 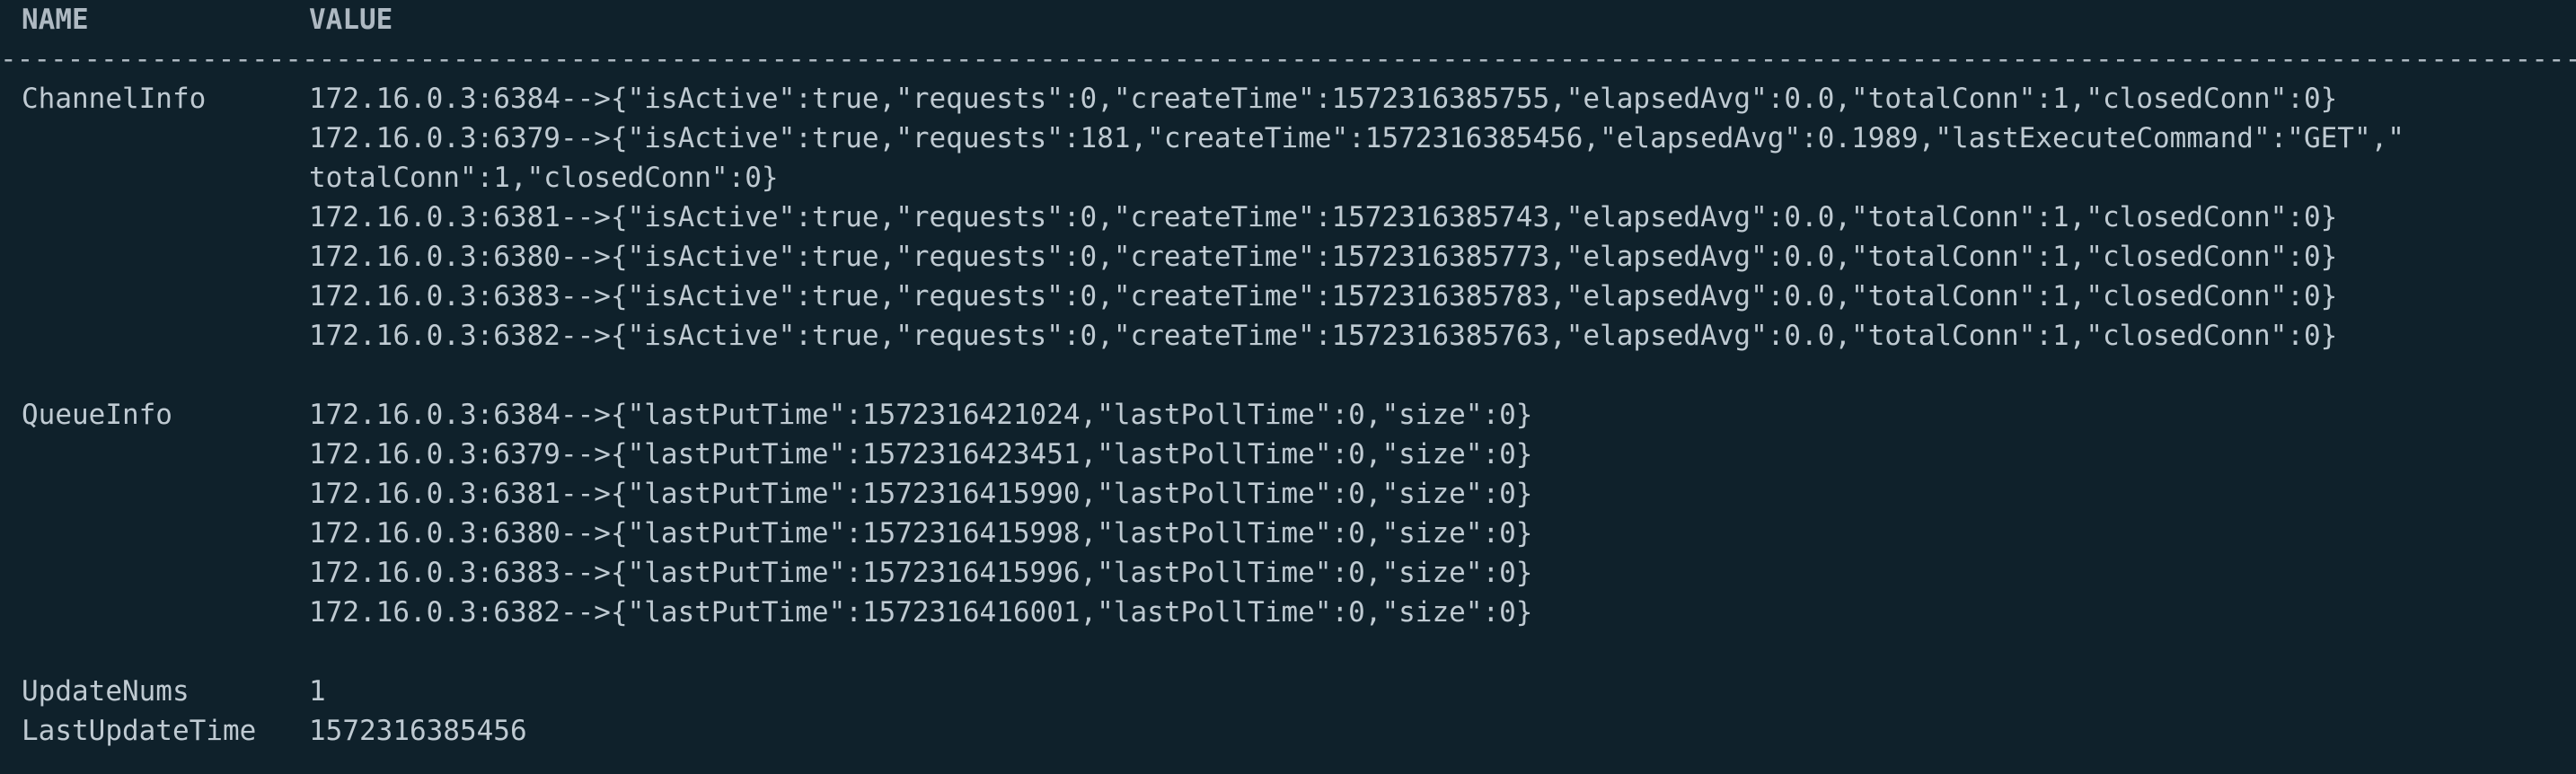 What do you see at coordinates (317, 691) in the screenshot?
I see `update-nums-value: 1` at bounding box center [317, 691].